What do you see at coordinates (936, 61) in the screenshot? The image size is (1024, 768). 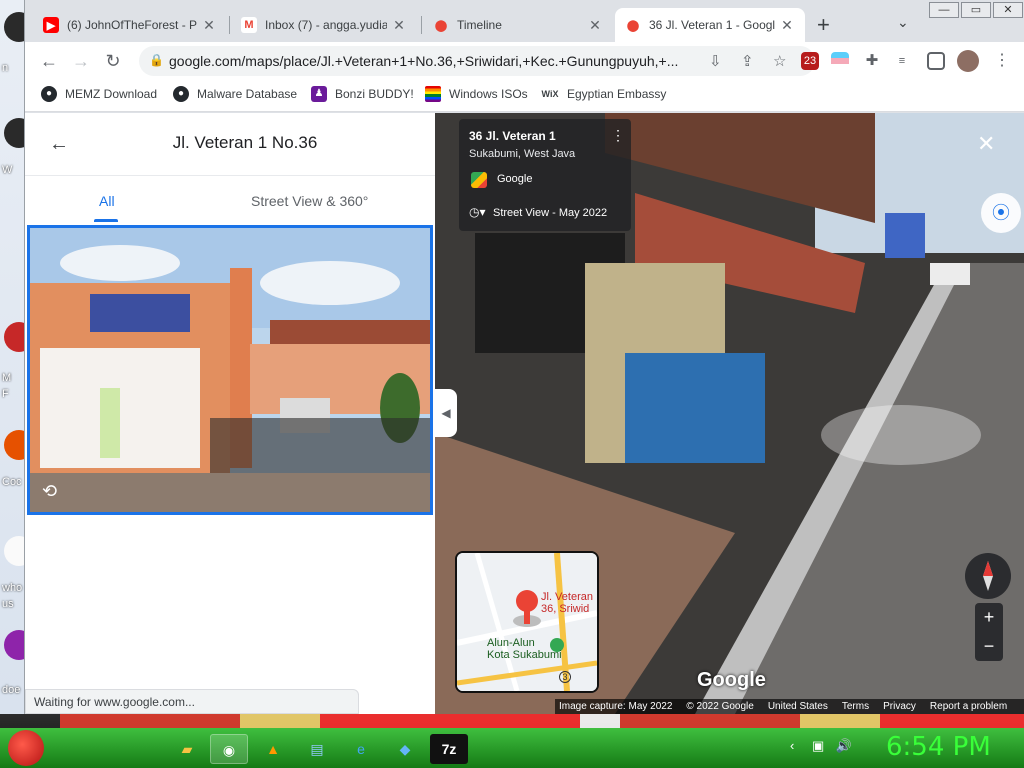 I see `side-panel-icon` at bounding box center [936, 61].